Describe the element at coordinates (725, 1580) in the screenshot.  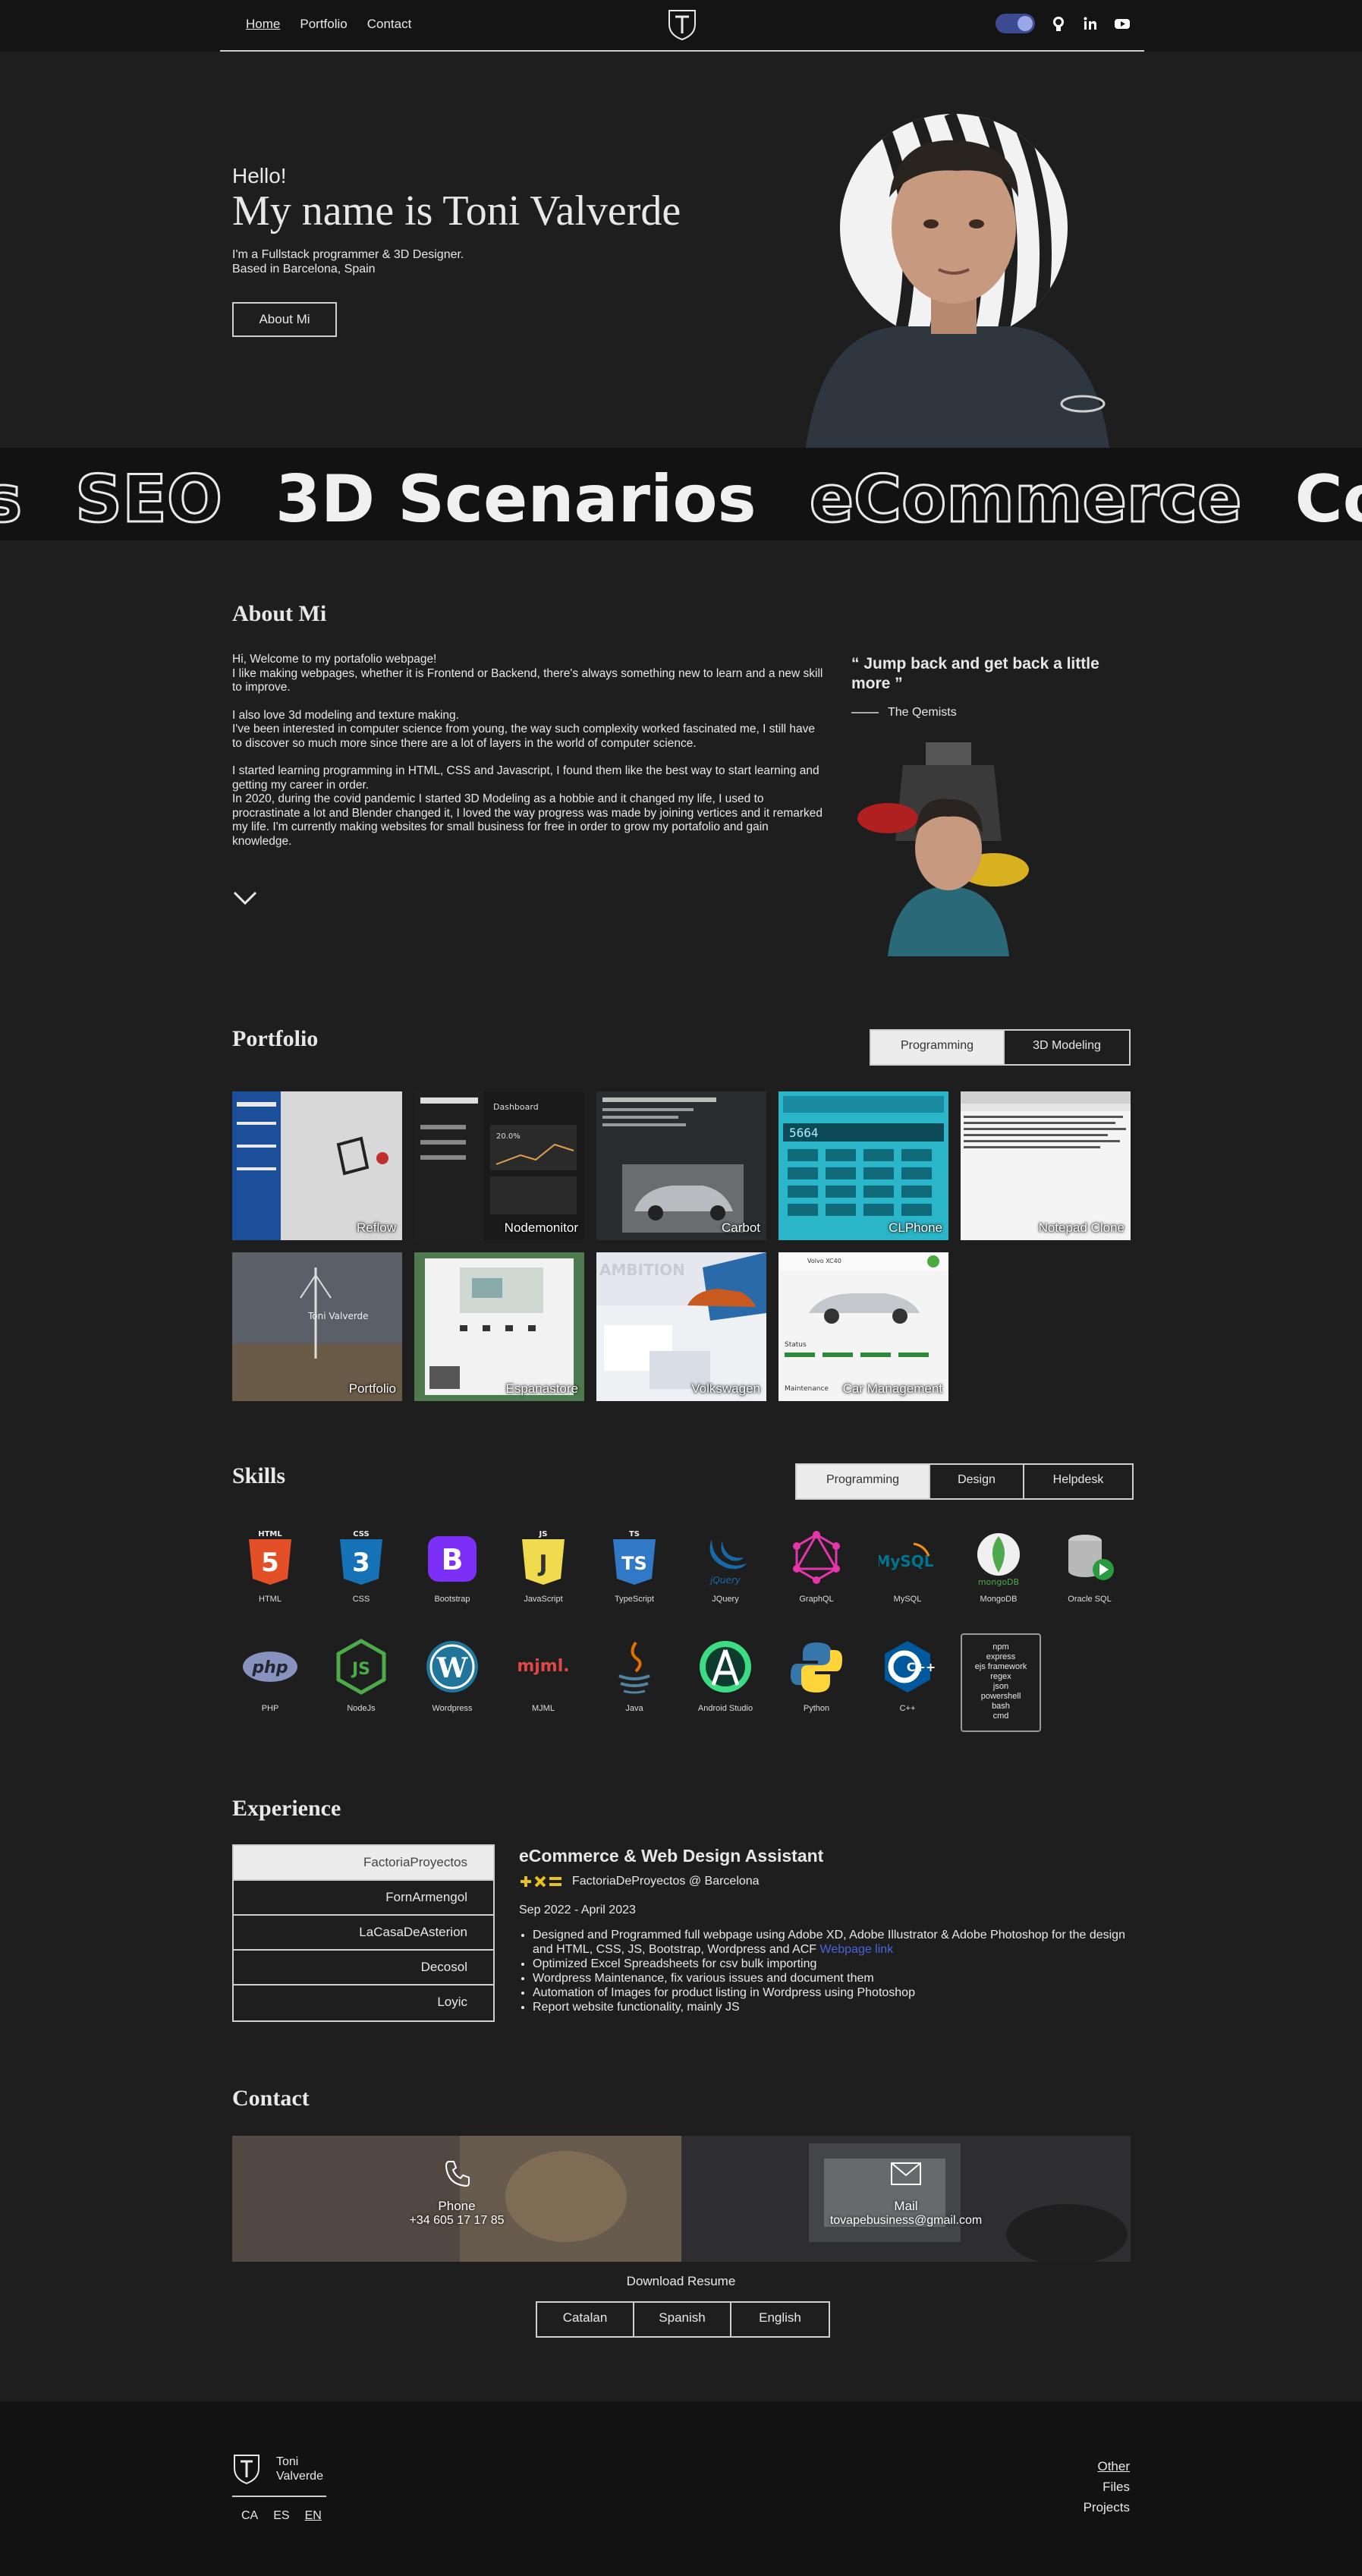
I see `jquery-icon-text: jQuery` at that location.